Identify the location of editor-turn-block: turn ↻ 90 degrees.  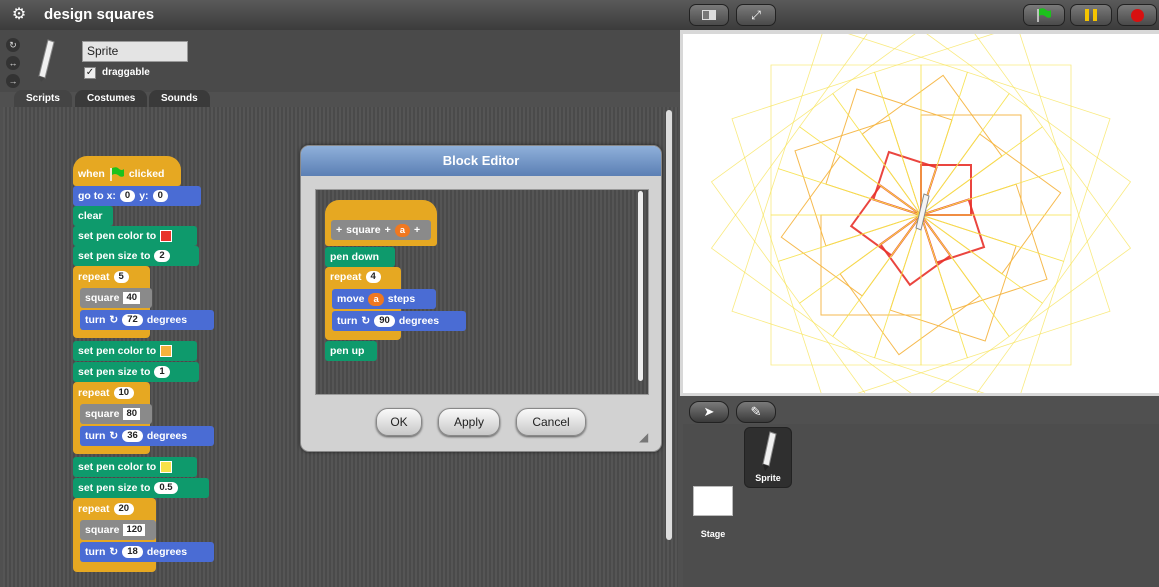
(399, 321).